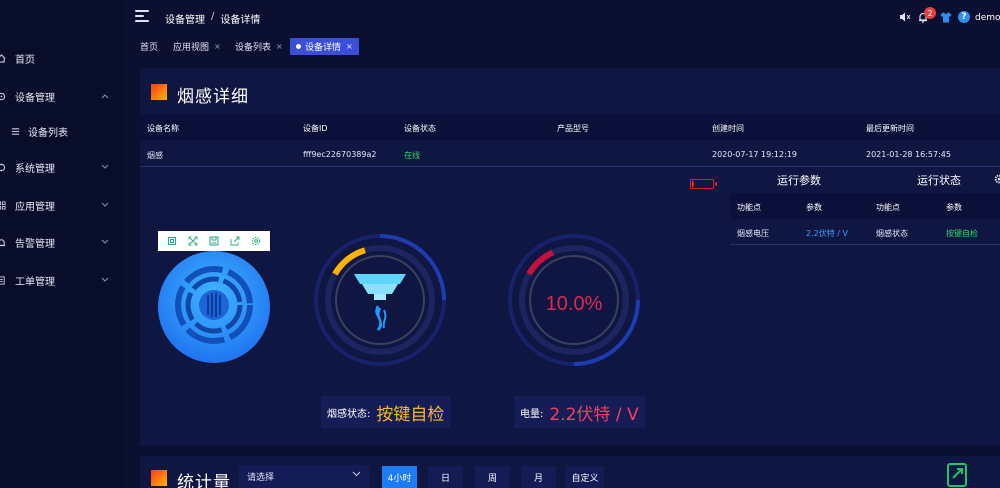 The image size is (1000, 488). I want to click on tab-app-view: 应用视图 ×, so click(197, 46).